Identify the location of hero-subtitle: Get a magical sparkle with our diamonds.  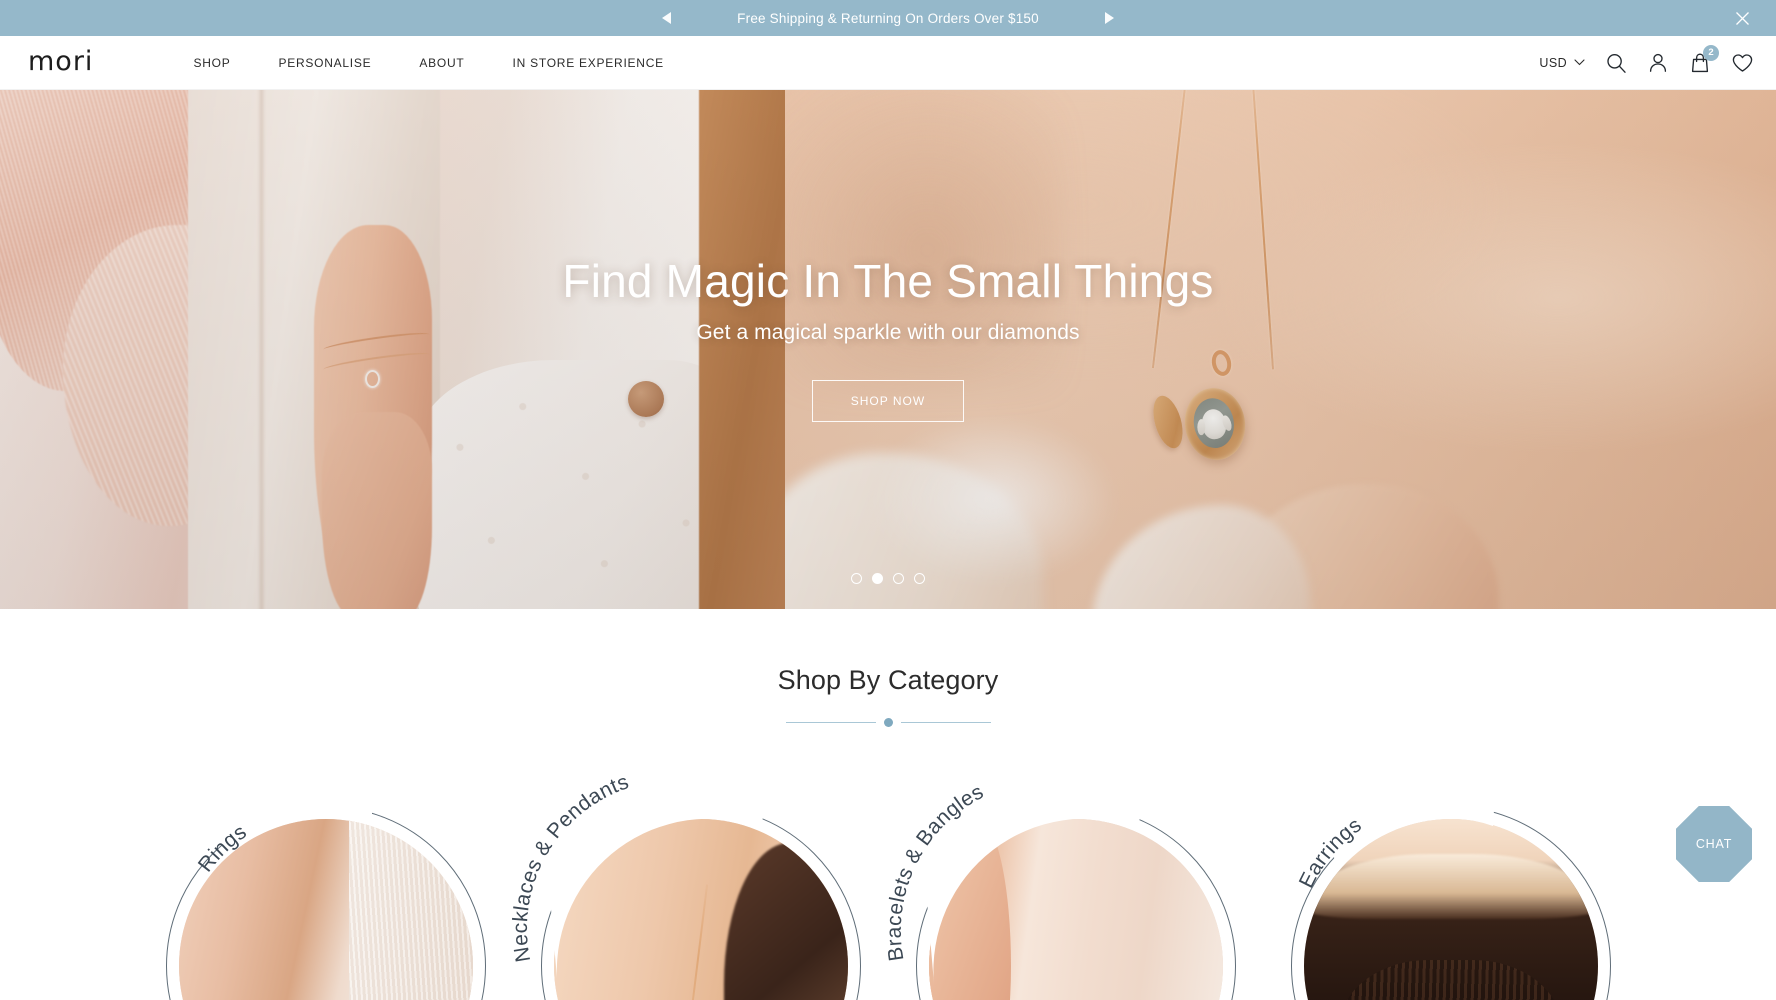
(888, 333).